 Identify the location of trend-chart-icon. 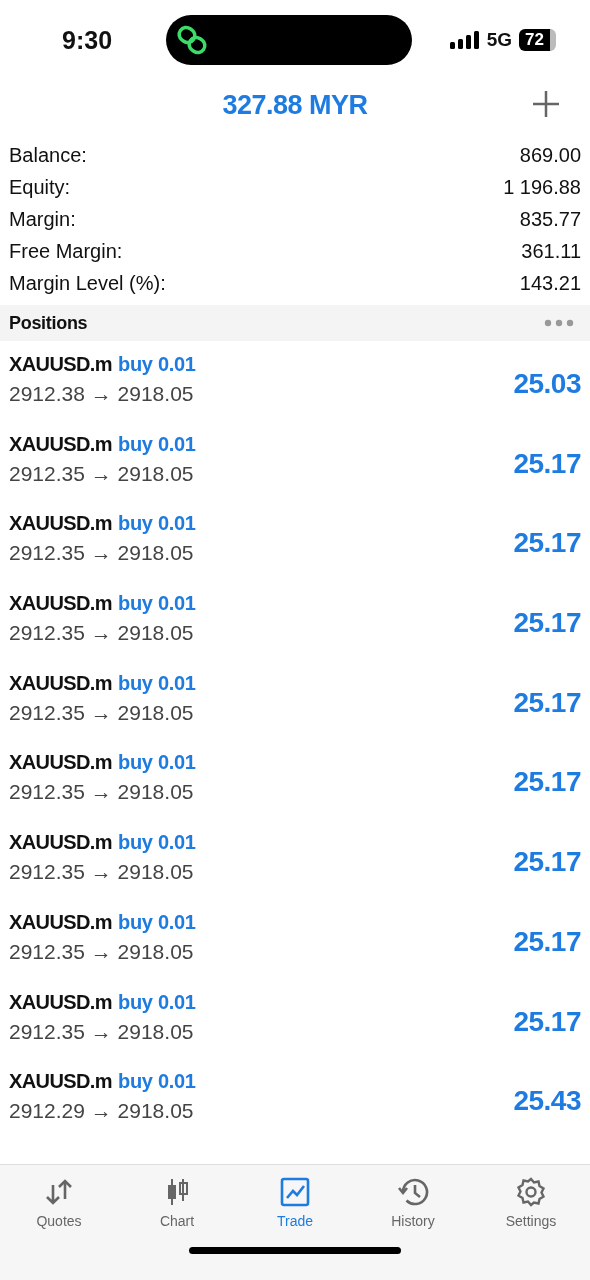
(295, 1192).